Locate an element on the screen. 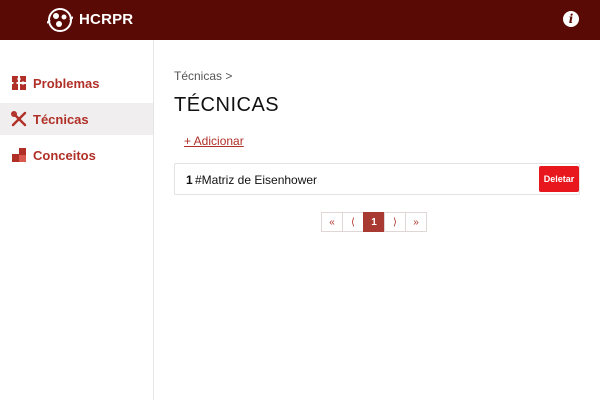 The width and height of the screenshot is (600, 400). breadcrumb: Técnicas > is located at coordinates (203, 76).